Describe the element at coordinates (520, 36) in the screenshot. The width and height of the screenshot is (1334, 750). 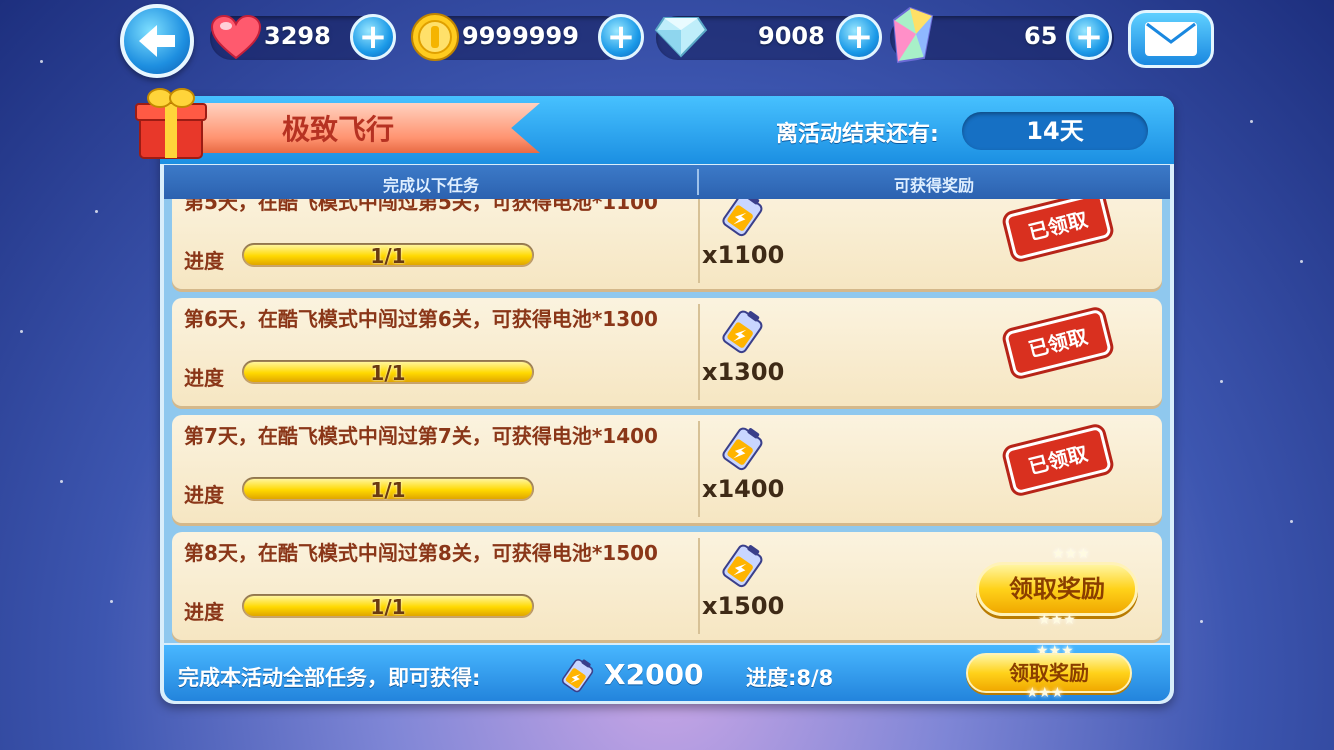
I see `coins-value: 9999999` at that location.